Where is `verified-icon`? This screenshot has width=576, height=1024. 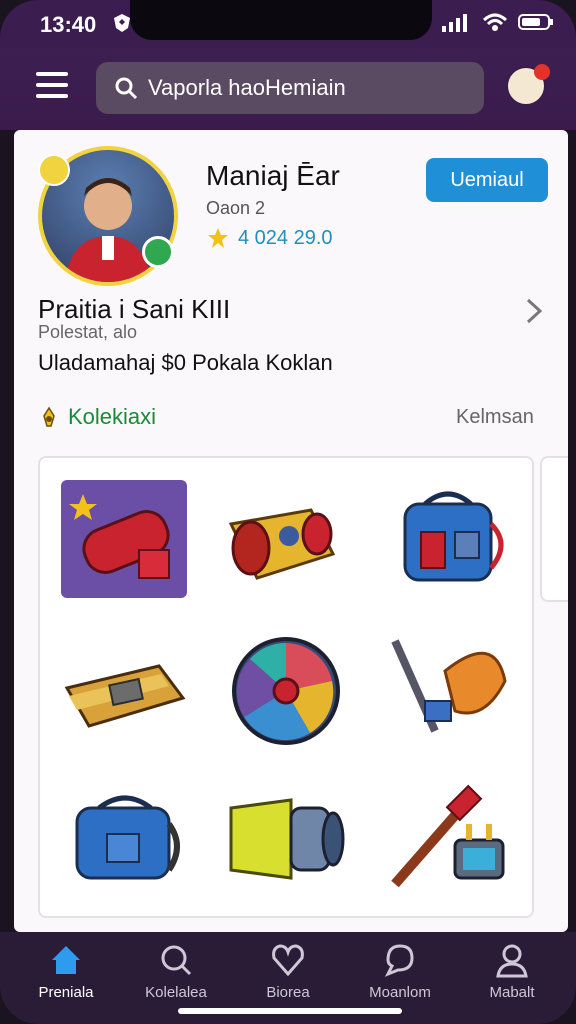 verified-icon is located at coordinates (158, 252).